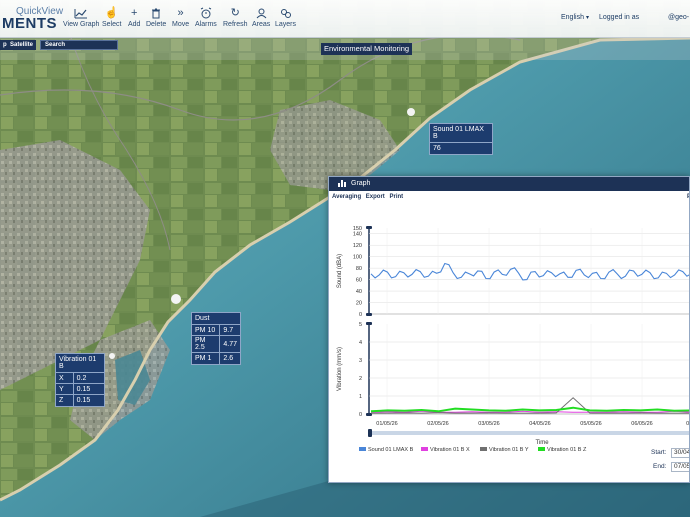 The height and width of the screenshot is (517, 690). What do you see at coordinates (367, 49) in the screenshot?
I see `map-title: Environmental Monitoring` at bounding box center [367, 49].